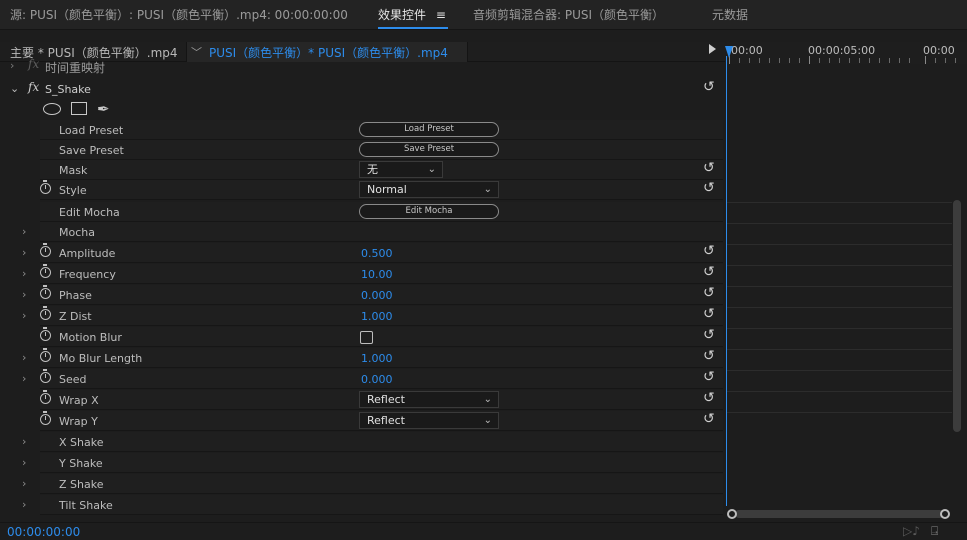 The height and width of the screenshot is (540, 967). What do you see at coordinates (101, 358) in the screenshot?
I see `prop-label: Mo Blur Length` at bounding box center [101, 358].